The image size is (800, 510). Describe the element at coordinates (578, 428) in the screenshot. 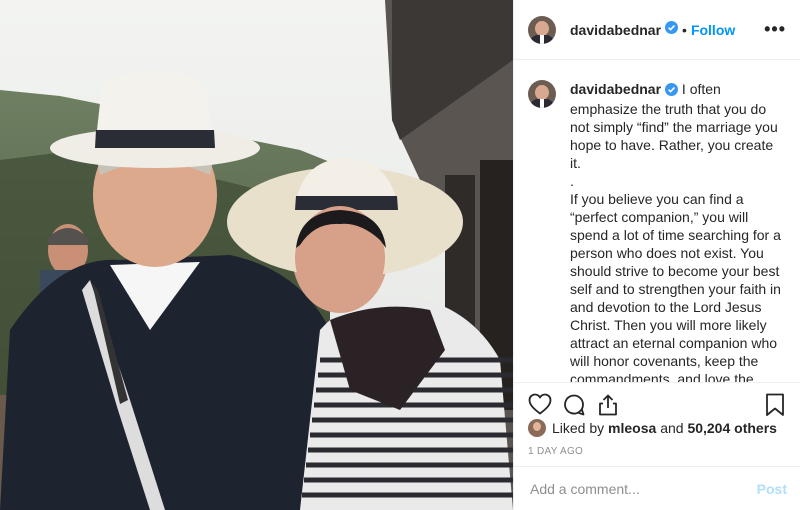

I see `likes-prefix: Liked by` at that location.